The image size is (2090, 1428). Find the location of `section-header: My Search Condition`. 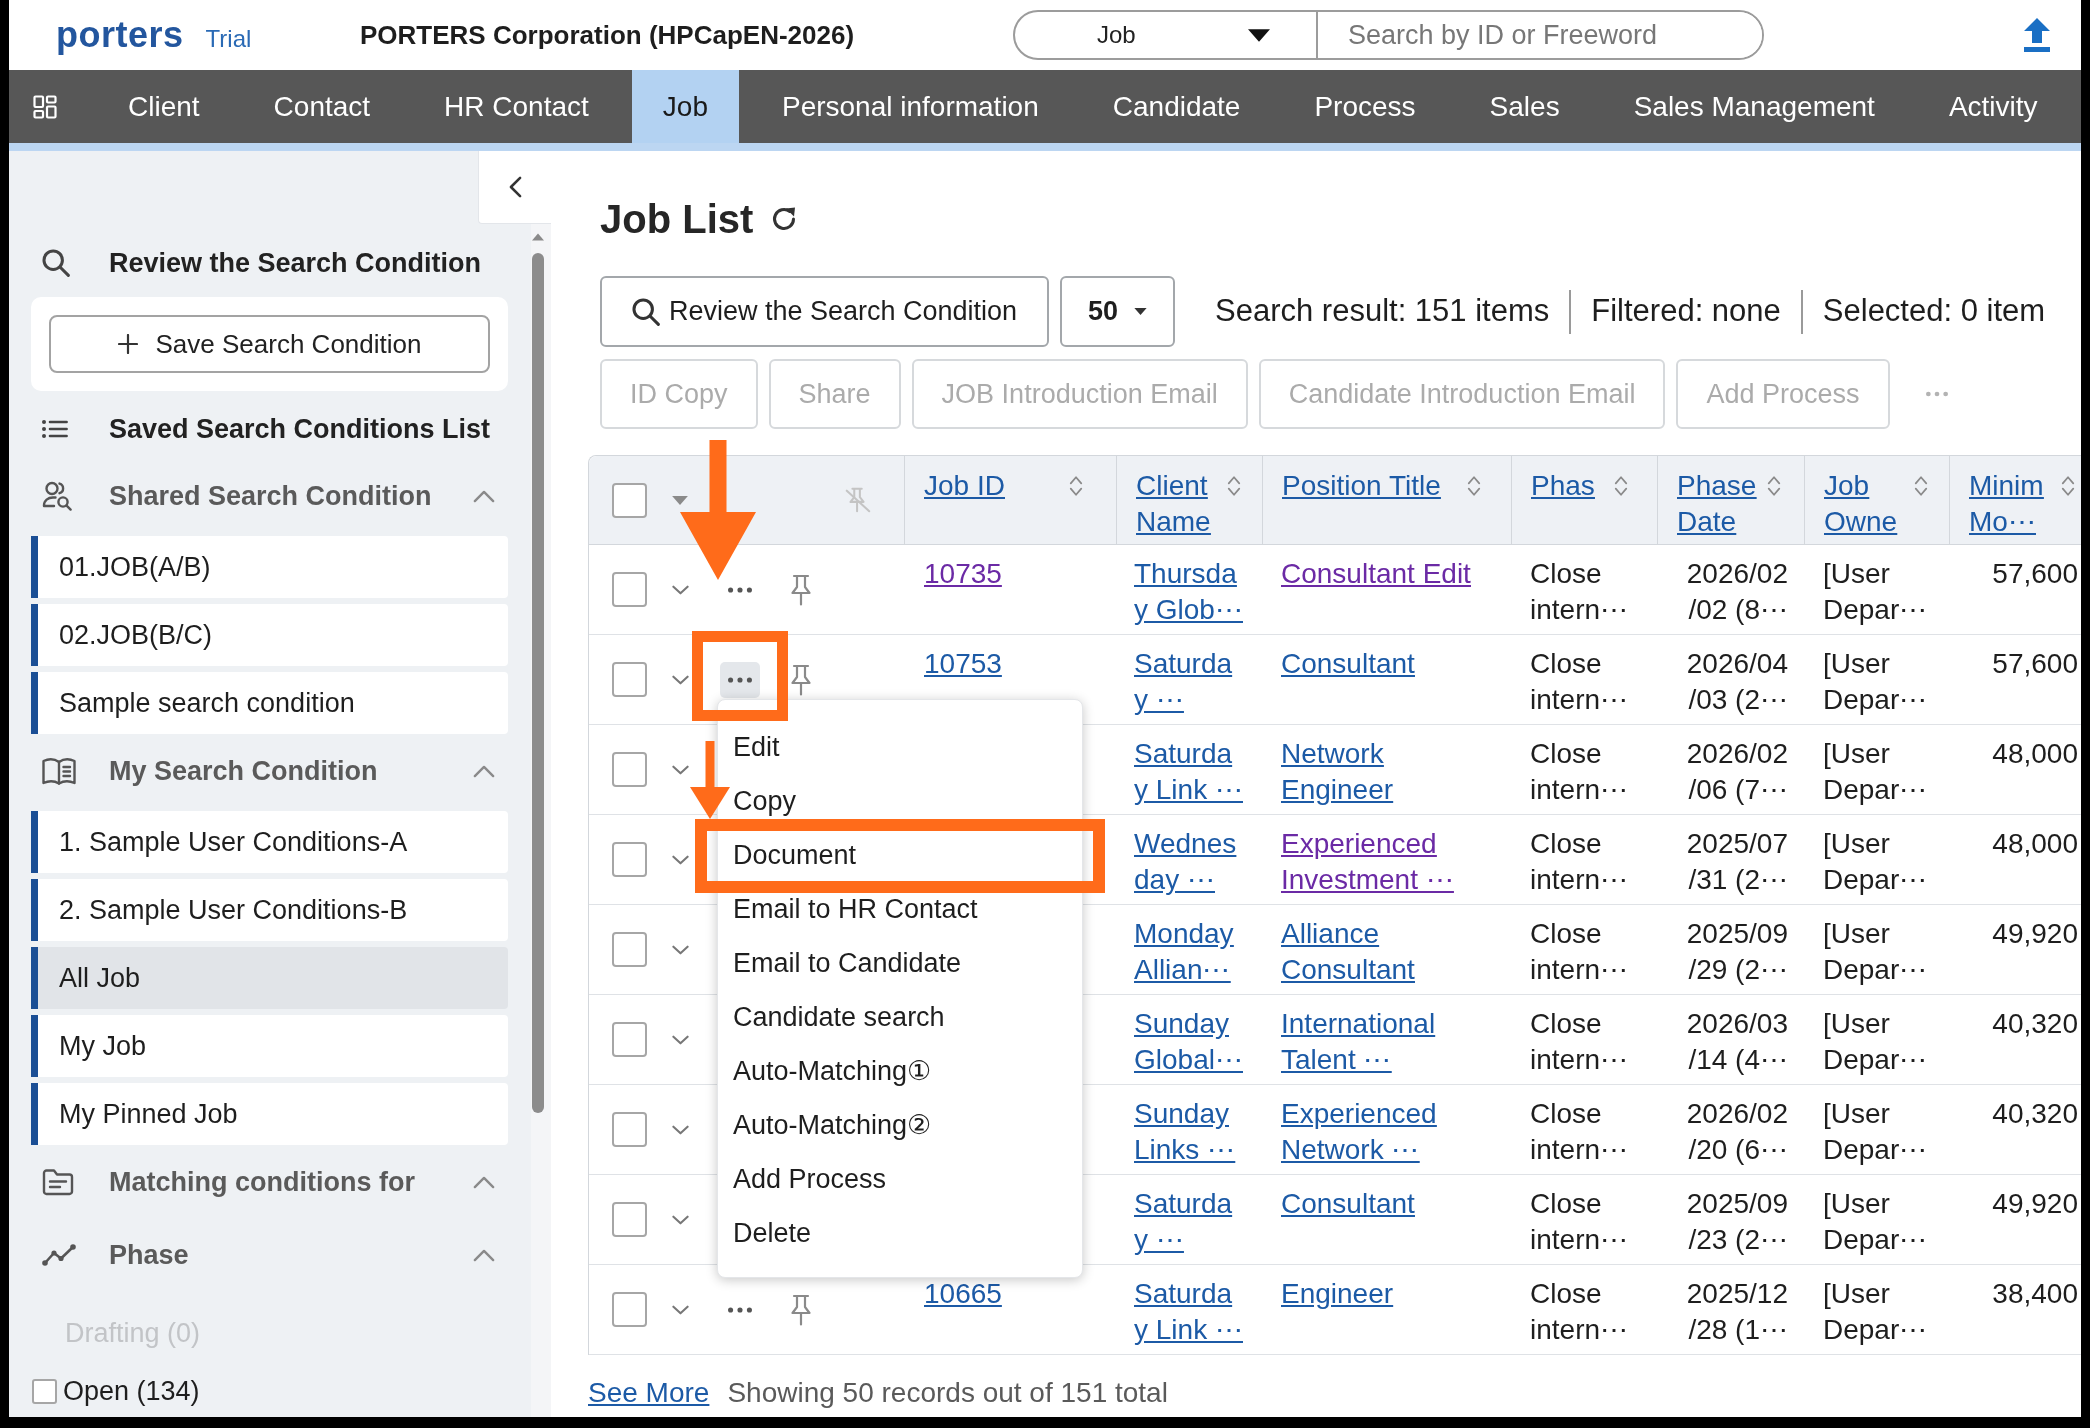

section-header: My Search Condition is located at coordinates (270, 771).